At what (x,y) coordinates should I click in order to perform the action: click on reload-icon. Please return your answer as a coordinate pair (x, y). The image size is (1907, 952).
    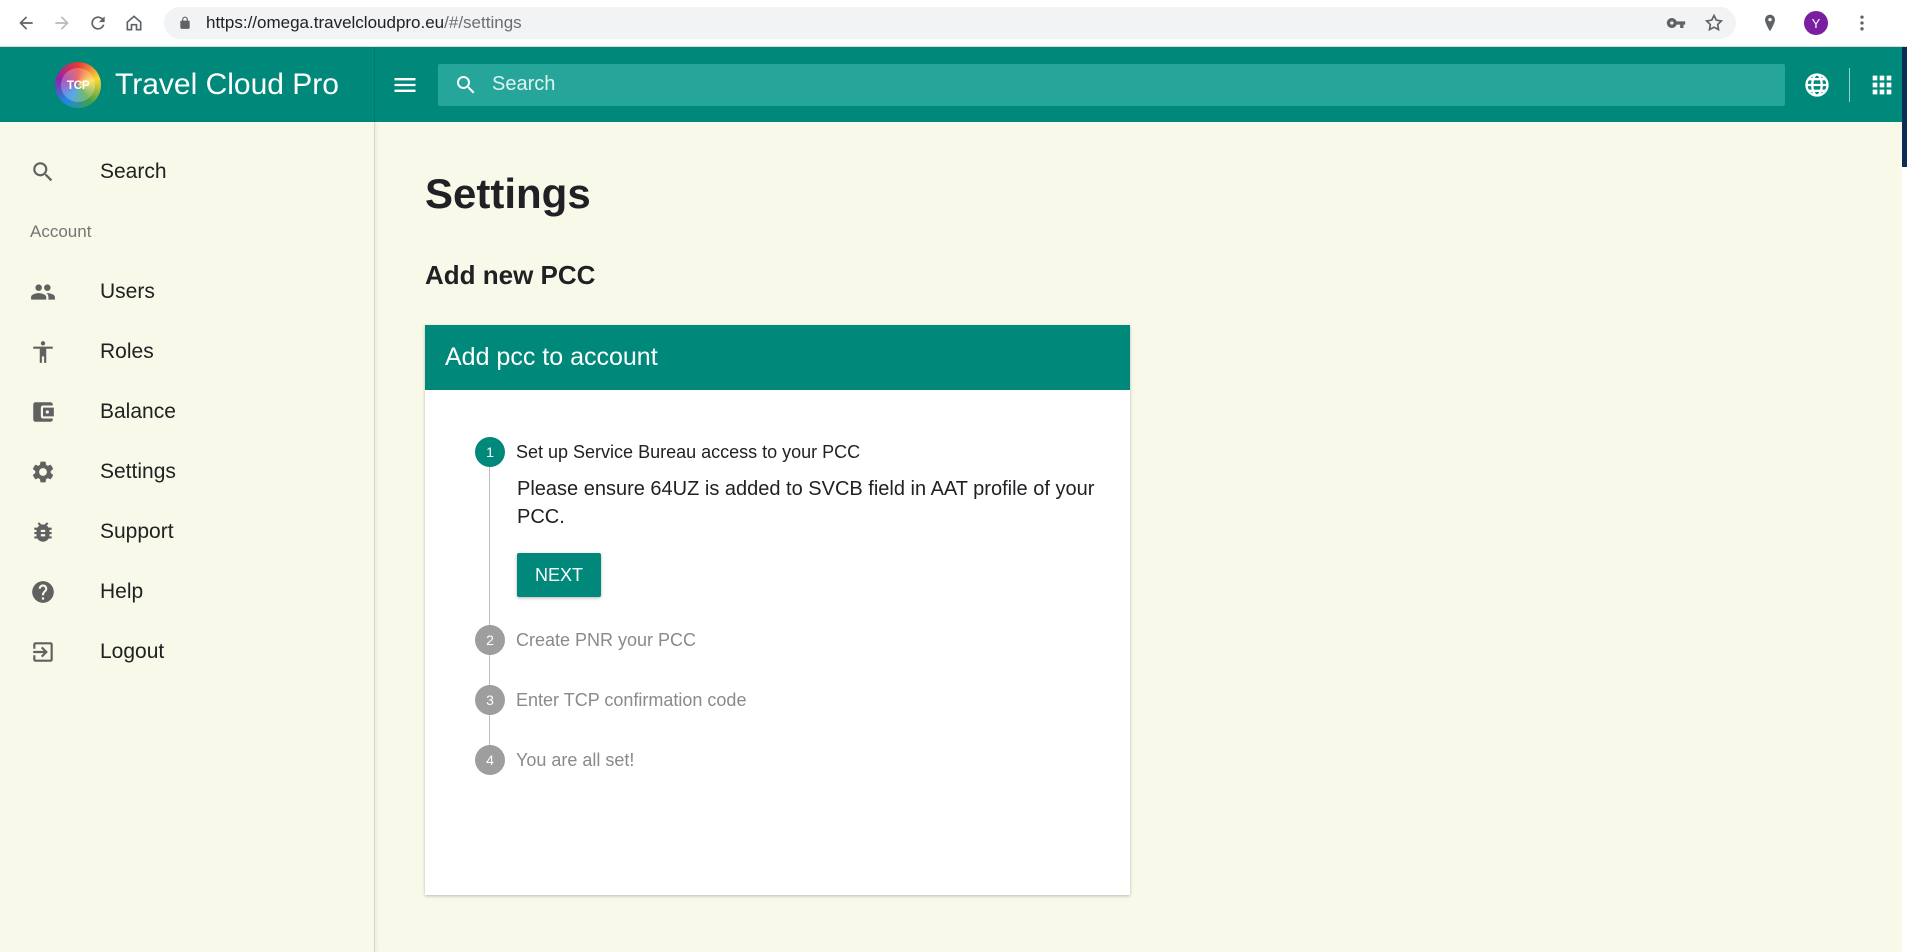
    Looking at the image, I should click on (98, 23).